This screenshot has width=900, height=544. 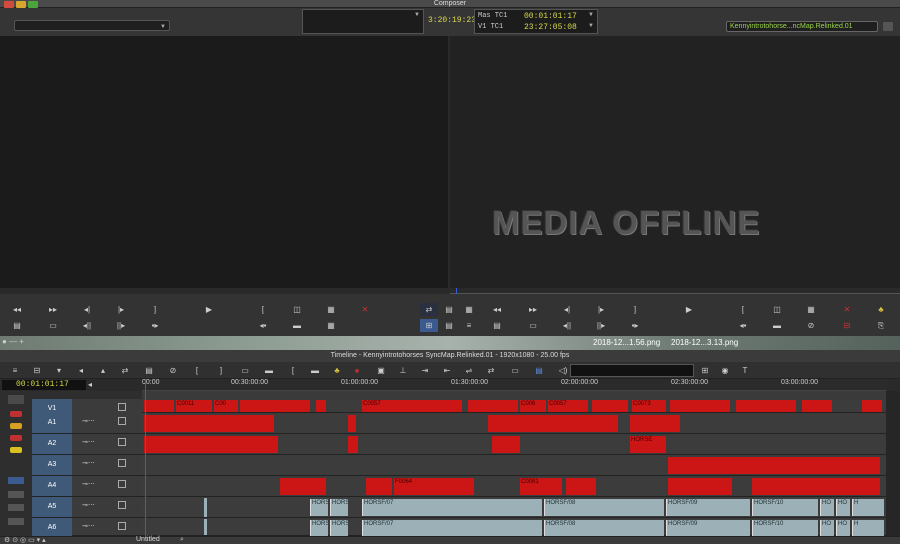 I want to click on track-name: A3, so click(x=52, y=465).